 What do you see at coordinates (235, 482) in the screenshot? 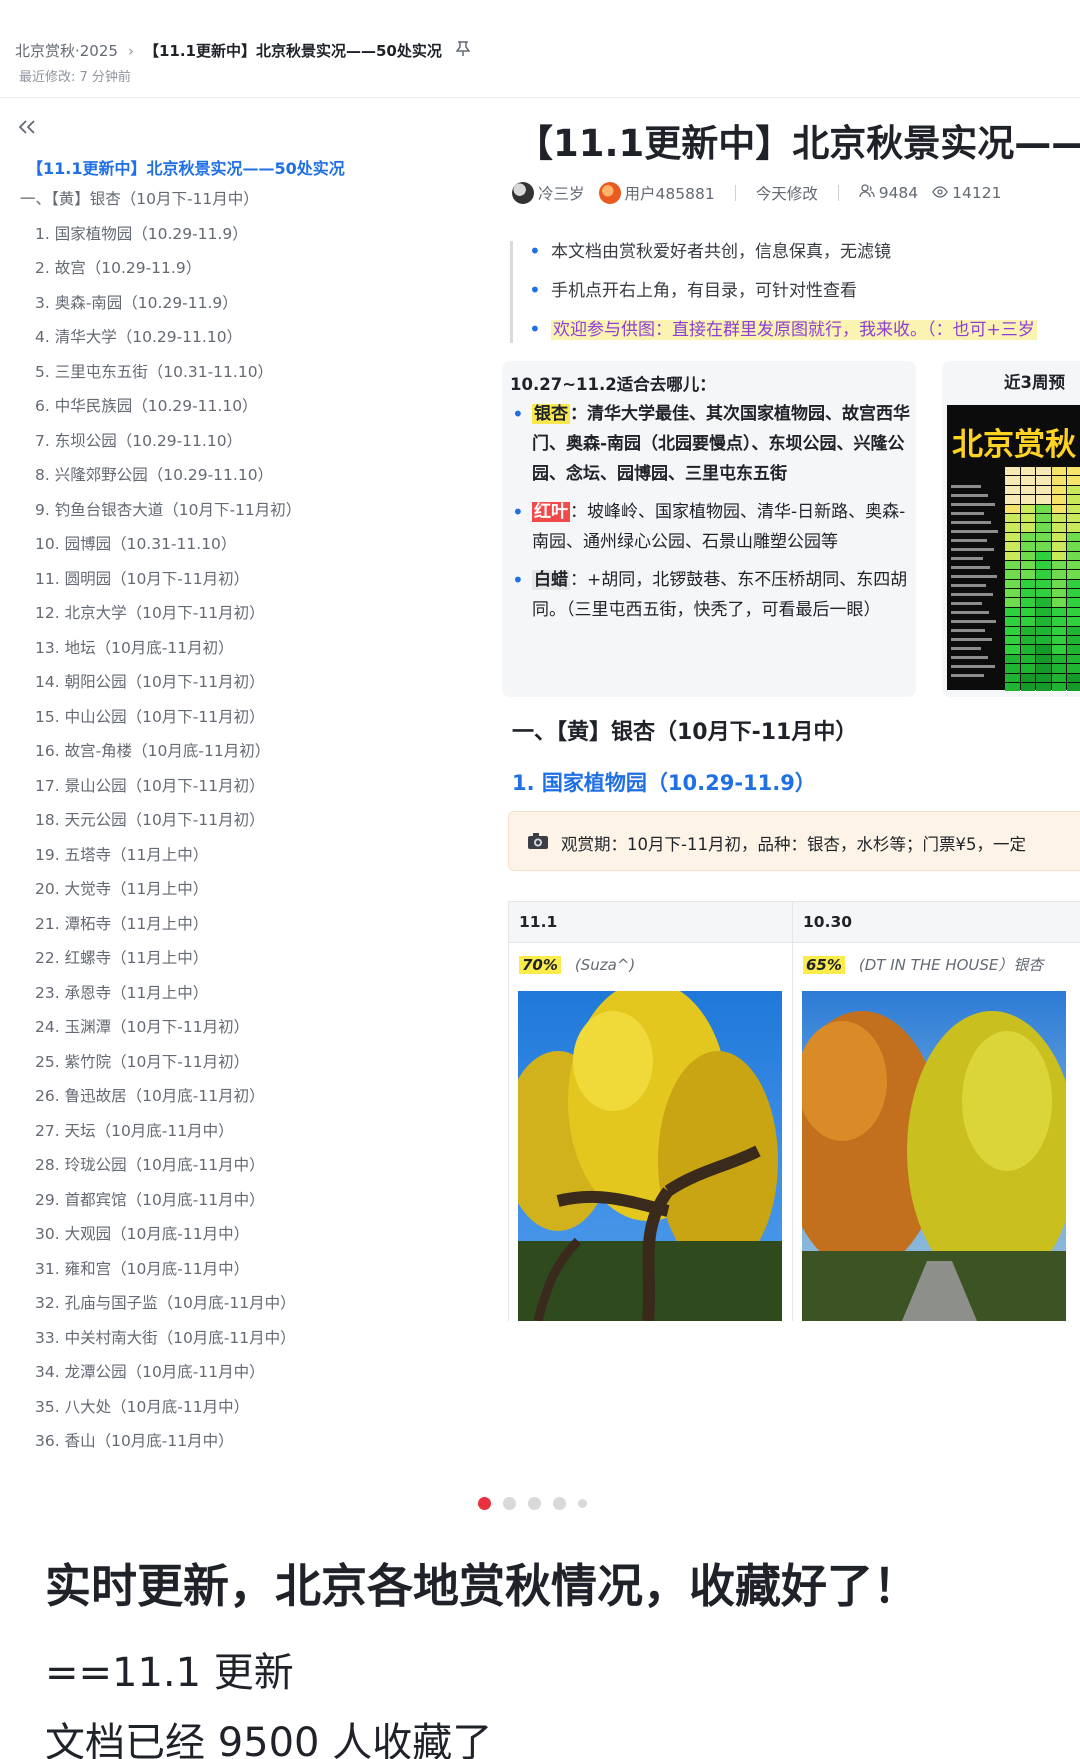
I see `toc-item: 8. 兴隆郊野公园（10.29-11.10）` at bounding box center [235, 482].